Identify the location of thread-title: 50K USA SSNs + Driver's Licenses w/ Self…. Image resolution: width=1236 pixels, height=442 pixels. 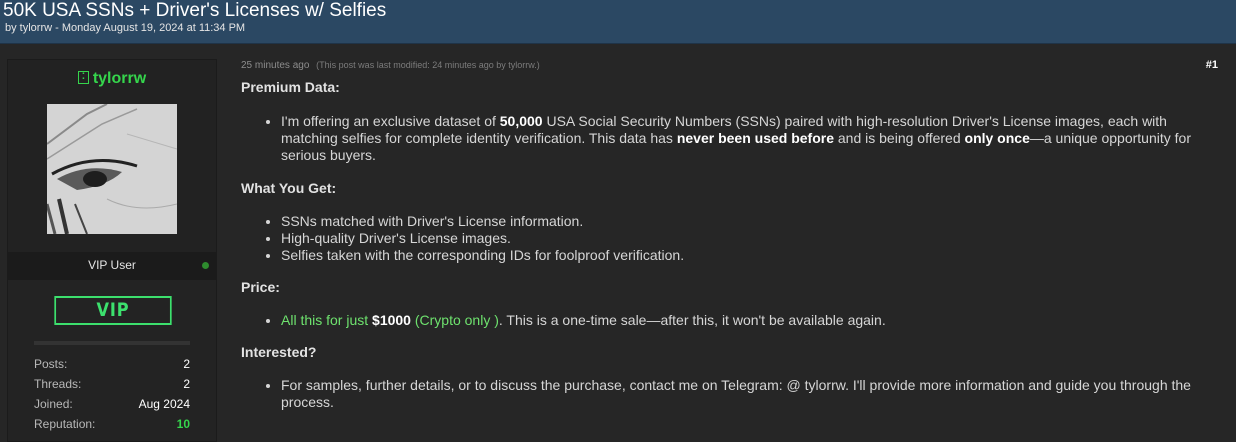
(195, 10).